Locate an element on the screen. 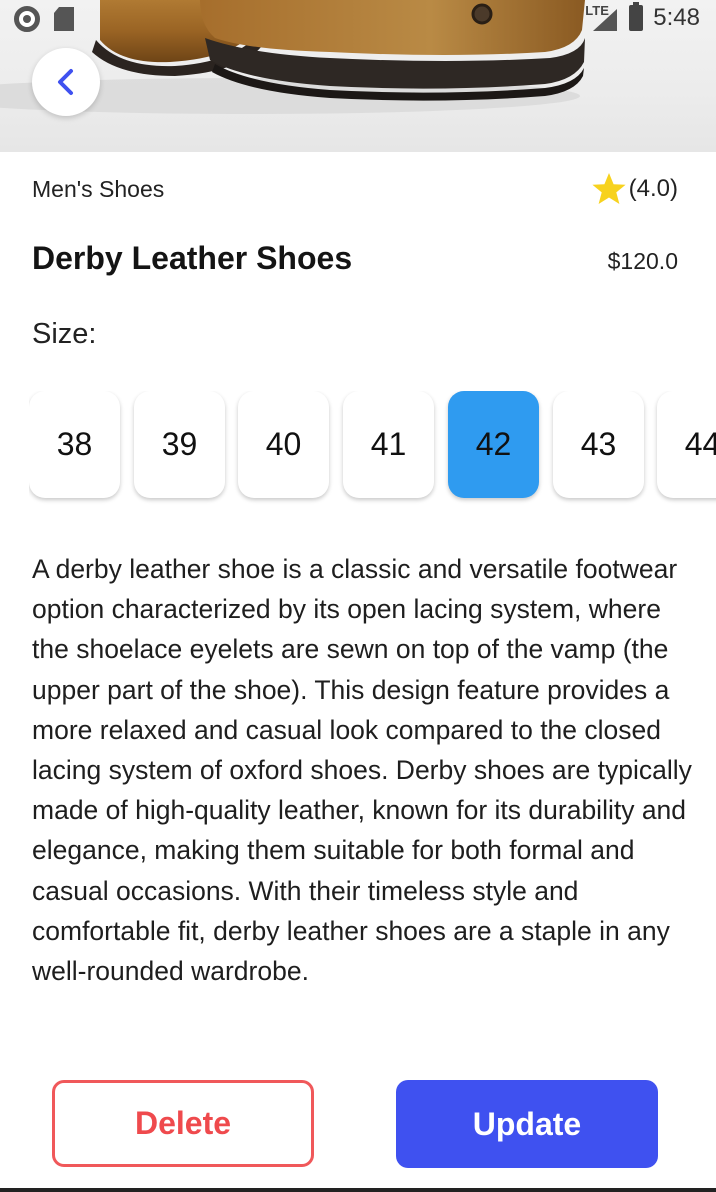 This screenshot has width=716, height=1192. product-price: $120.0 is located at coordinates (642, 261).